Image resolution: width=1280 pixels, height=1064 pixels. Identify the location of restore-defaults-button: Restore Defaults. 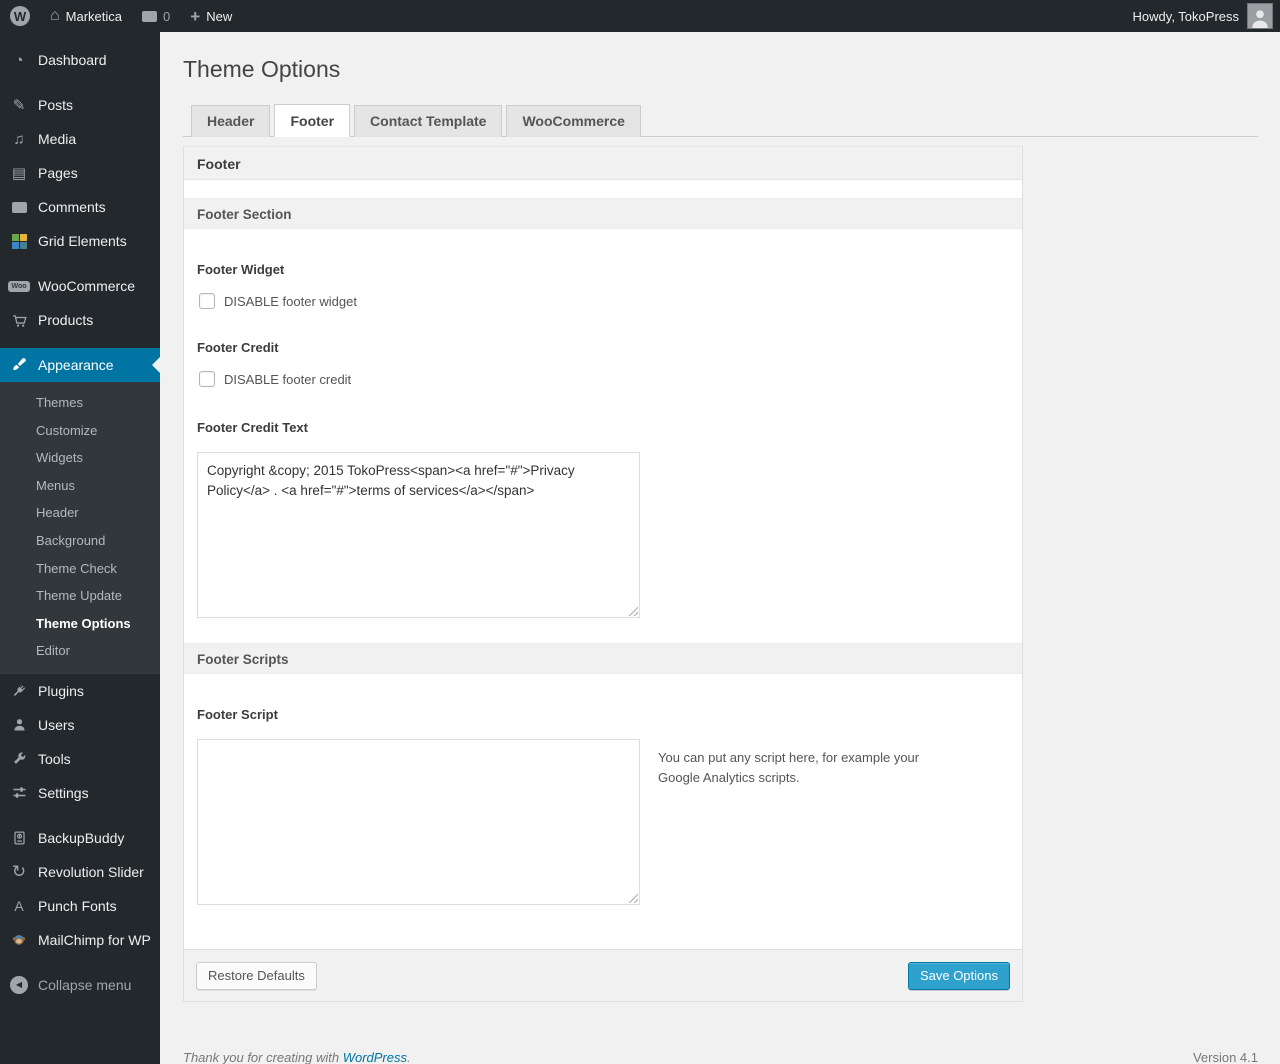
(256, 975).